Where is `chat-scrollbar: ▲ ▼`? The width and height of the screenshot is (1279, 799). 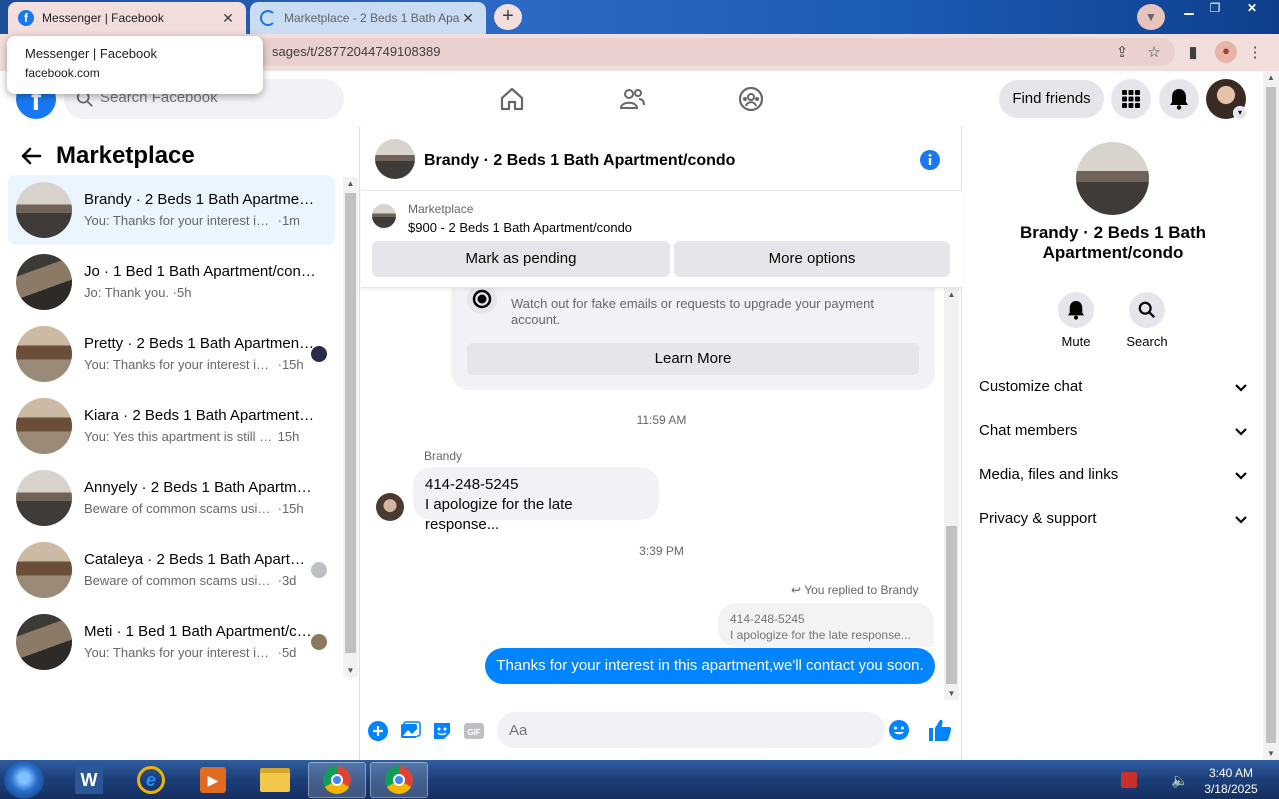 chat-scrollbar: ▲ ▼ is located at coordinates (951, 494).